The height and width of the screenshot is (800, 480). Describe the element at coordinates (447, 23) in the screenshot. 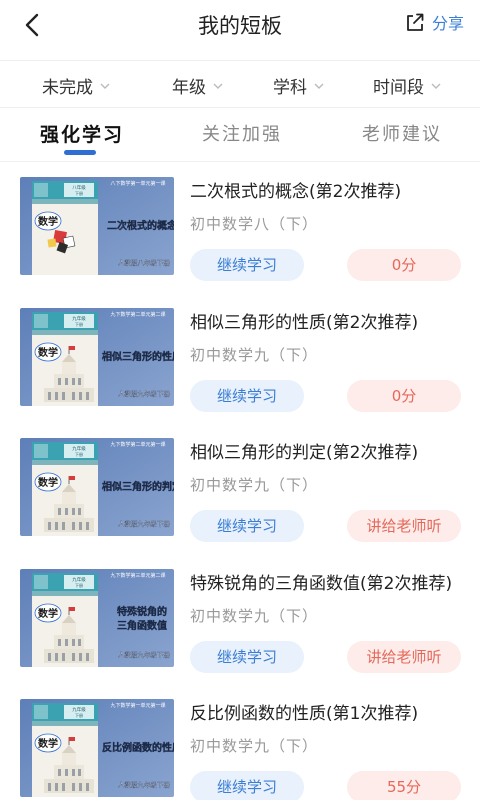

I see `share-label: 分享` at that location.